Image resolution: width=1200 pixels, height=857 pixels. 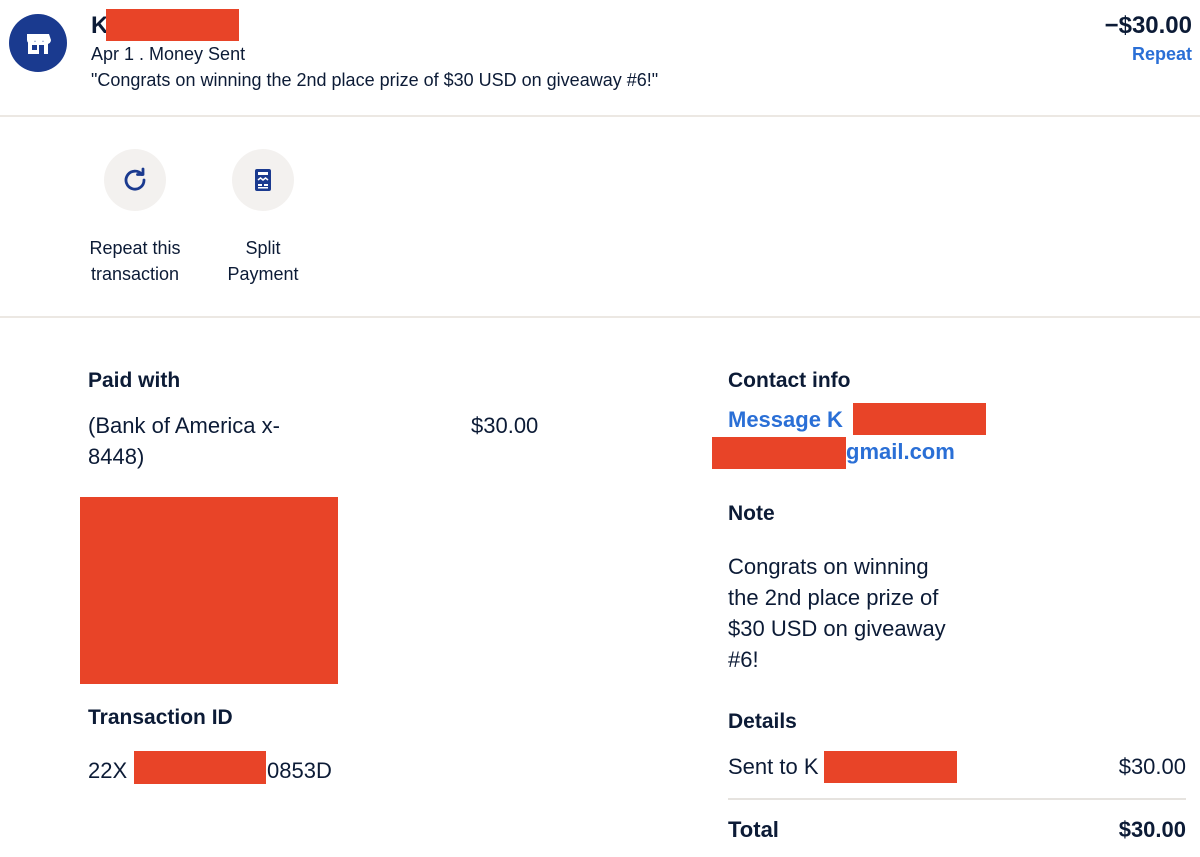 I want to click on repeat-transaction-button: Repeat this transaction, so click(x=135, y=218).